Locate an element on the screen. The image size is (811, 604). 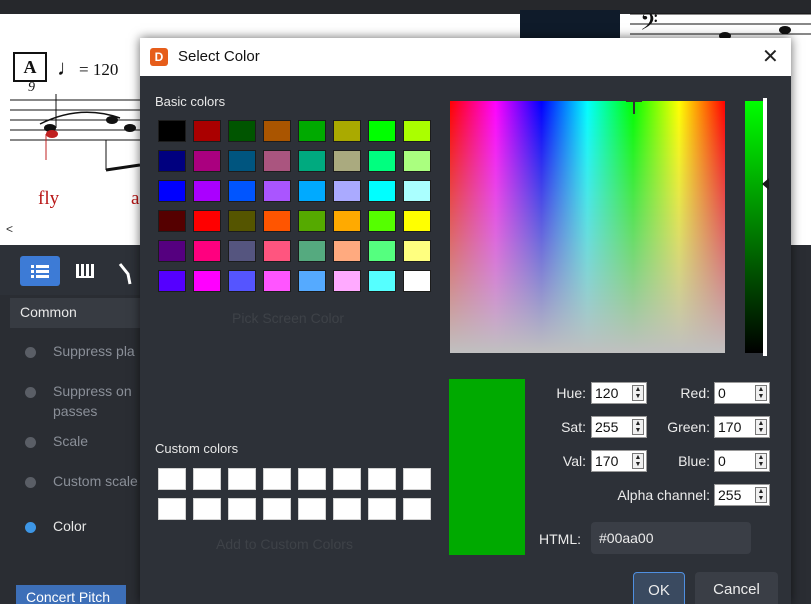
crosshair-cursor is located at coordinates (634, 107).